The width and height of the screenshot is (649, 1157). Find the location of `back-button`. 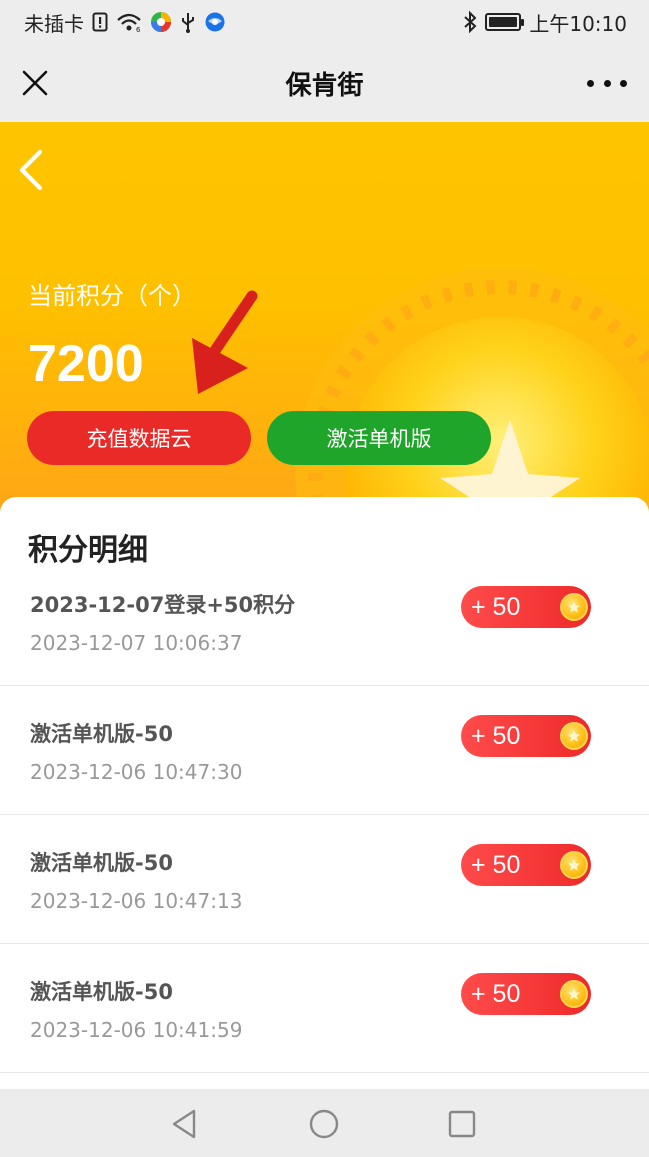

back-button is located at coordinates (34, 170).